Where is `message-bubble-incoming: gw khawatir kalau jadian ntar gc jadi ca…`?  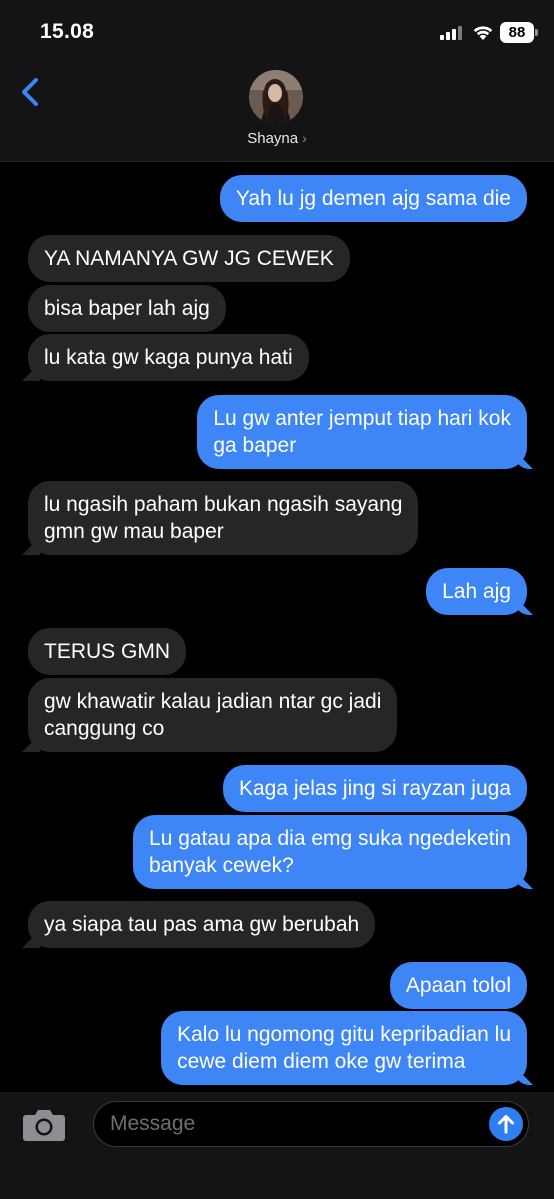
message-bubble-incoming: gw khawatir kalau jadian ntar gc jadi ca… is located at coordinates (213, 715).